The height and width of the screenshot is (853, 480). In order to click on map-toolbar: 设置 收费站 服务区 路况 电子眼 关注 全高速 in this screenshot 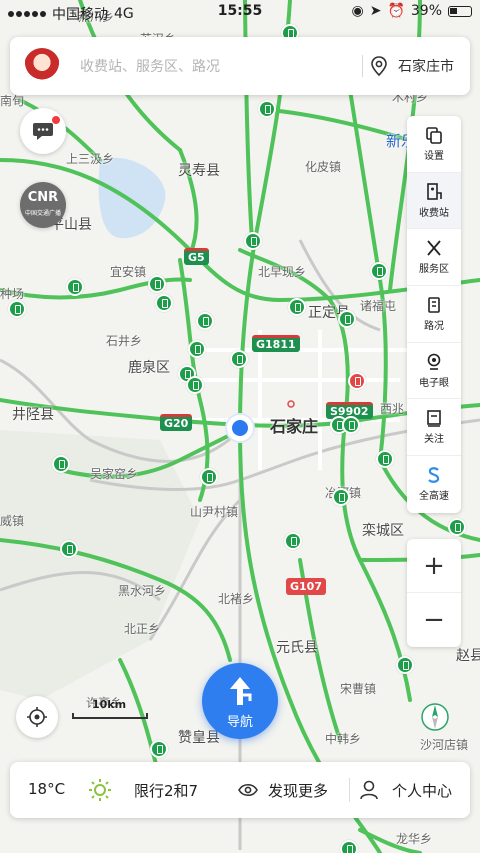, I will do `click(434, 314)`.